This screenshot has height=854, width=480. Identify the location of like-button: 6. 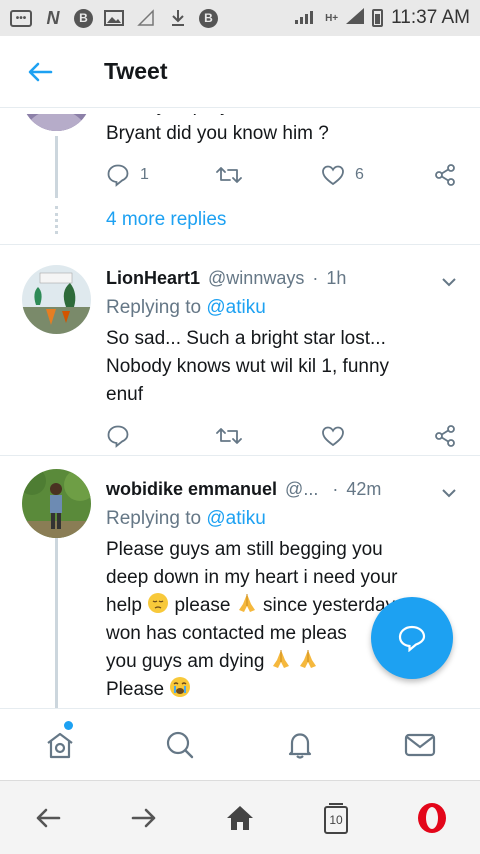
(377, 175).